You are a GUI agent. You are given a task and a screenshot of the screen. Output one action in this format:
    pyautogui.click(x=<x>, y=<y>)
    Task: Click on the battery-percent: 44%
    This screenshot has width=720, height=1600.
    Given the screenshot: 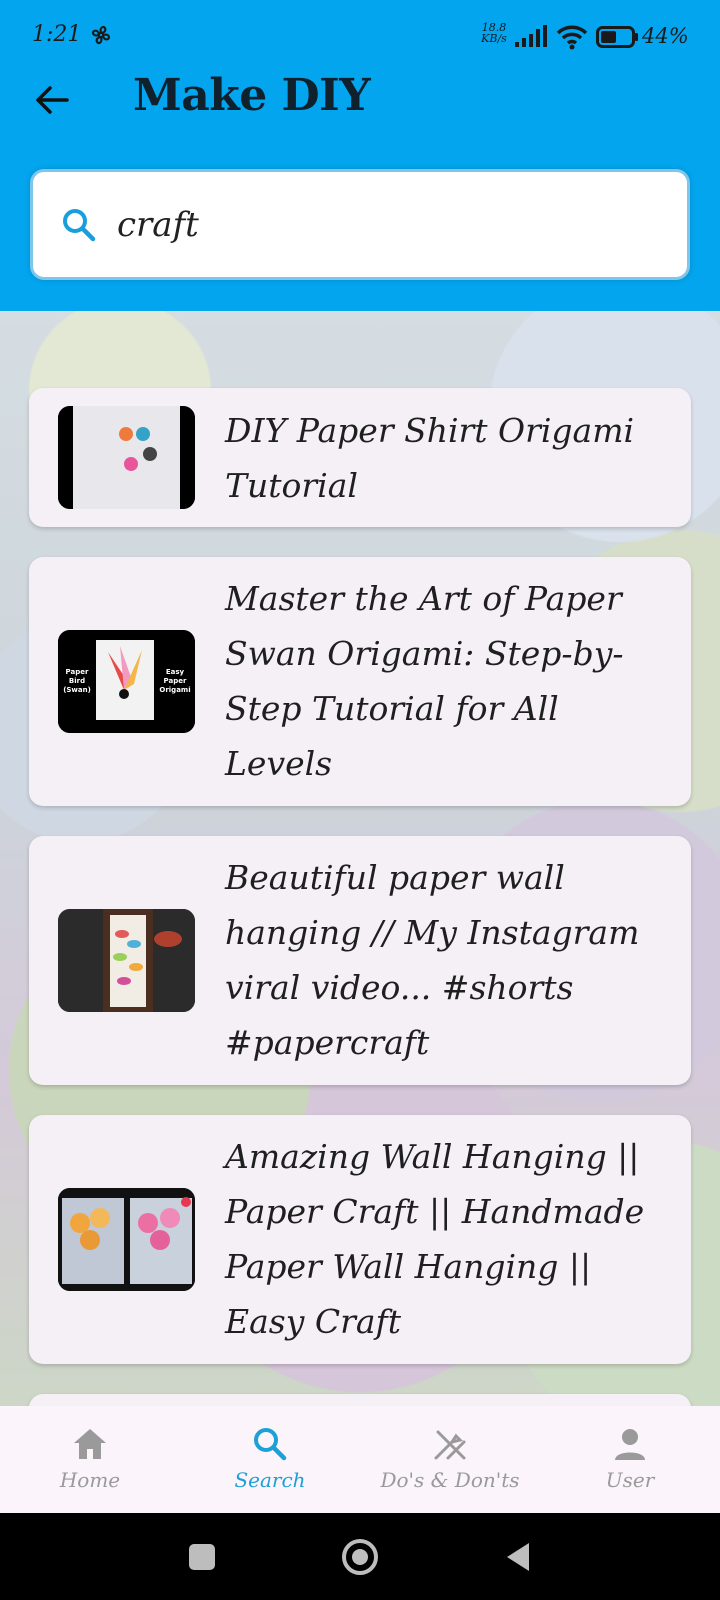 What is the action you would take?
    pyautogui.click(x=665, y=36)
    